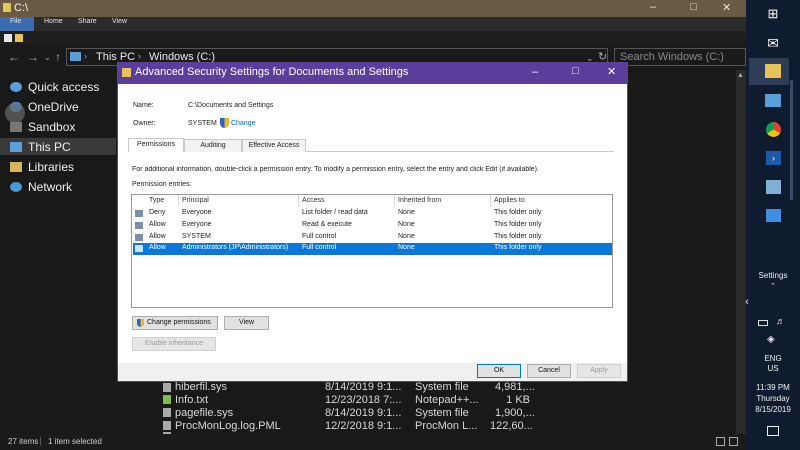 The height and width of the screenshot is (450, 800). What do you see at coordinates (139, 248) in the screenshot?
I see `users-icon` at bounding box center [139, 248].